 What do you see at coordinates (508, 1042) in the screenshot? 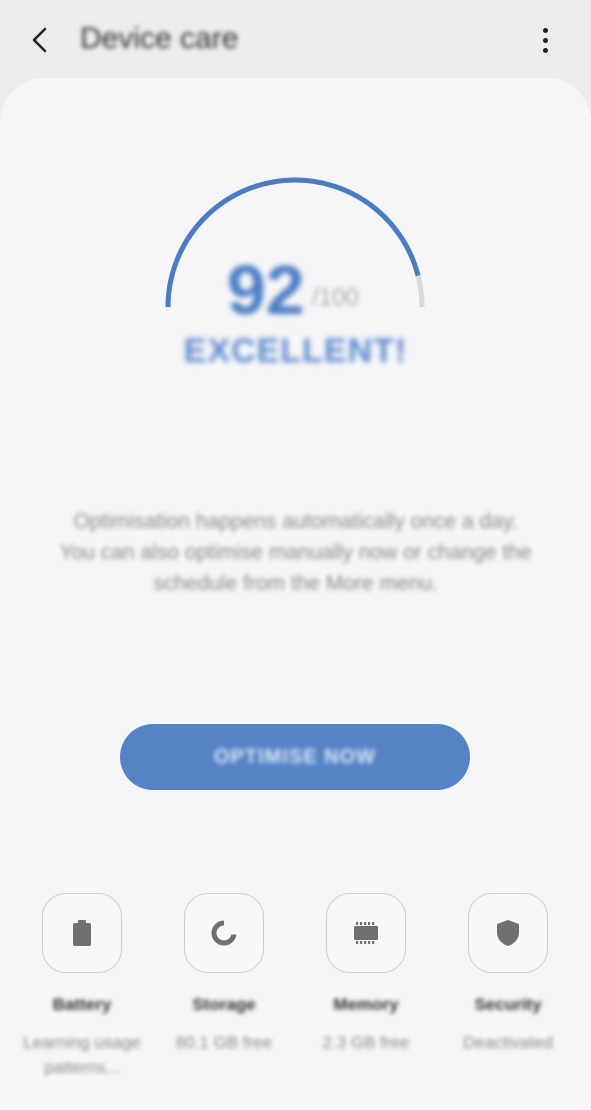
I see `security-status: Deactivated` at bounding box center [508, 1042].